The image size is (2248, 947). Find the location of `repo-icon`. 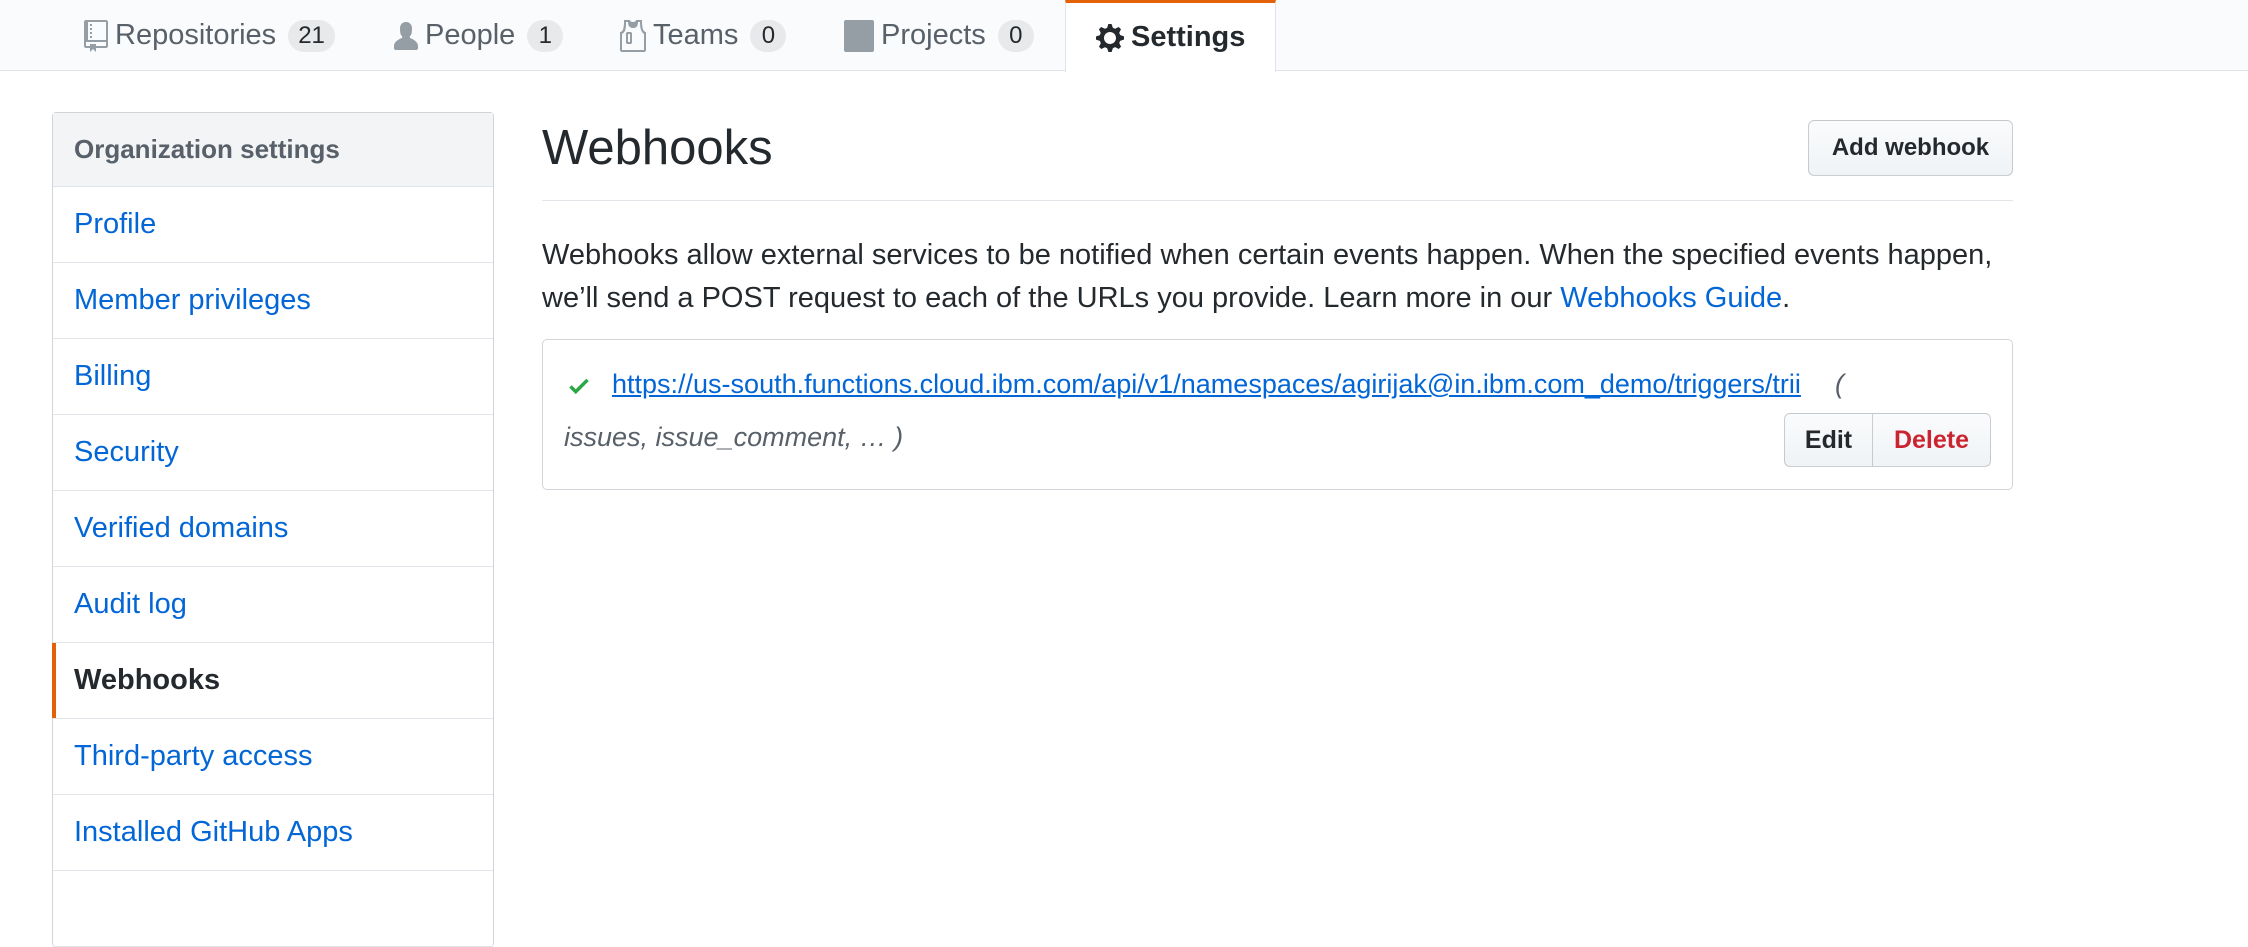

repo-icon is located at coordinates (96, 35).